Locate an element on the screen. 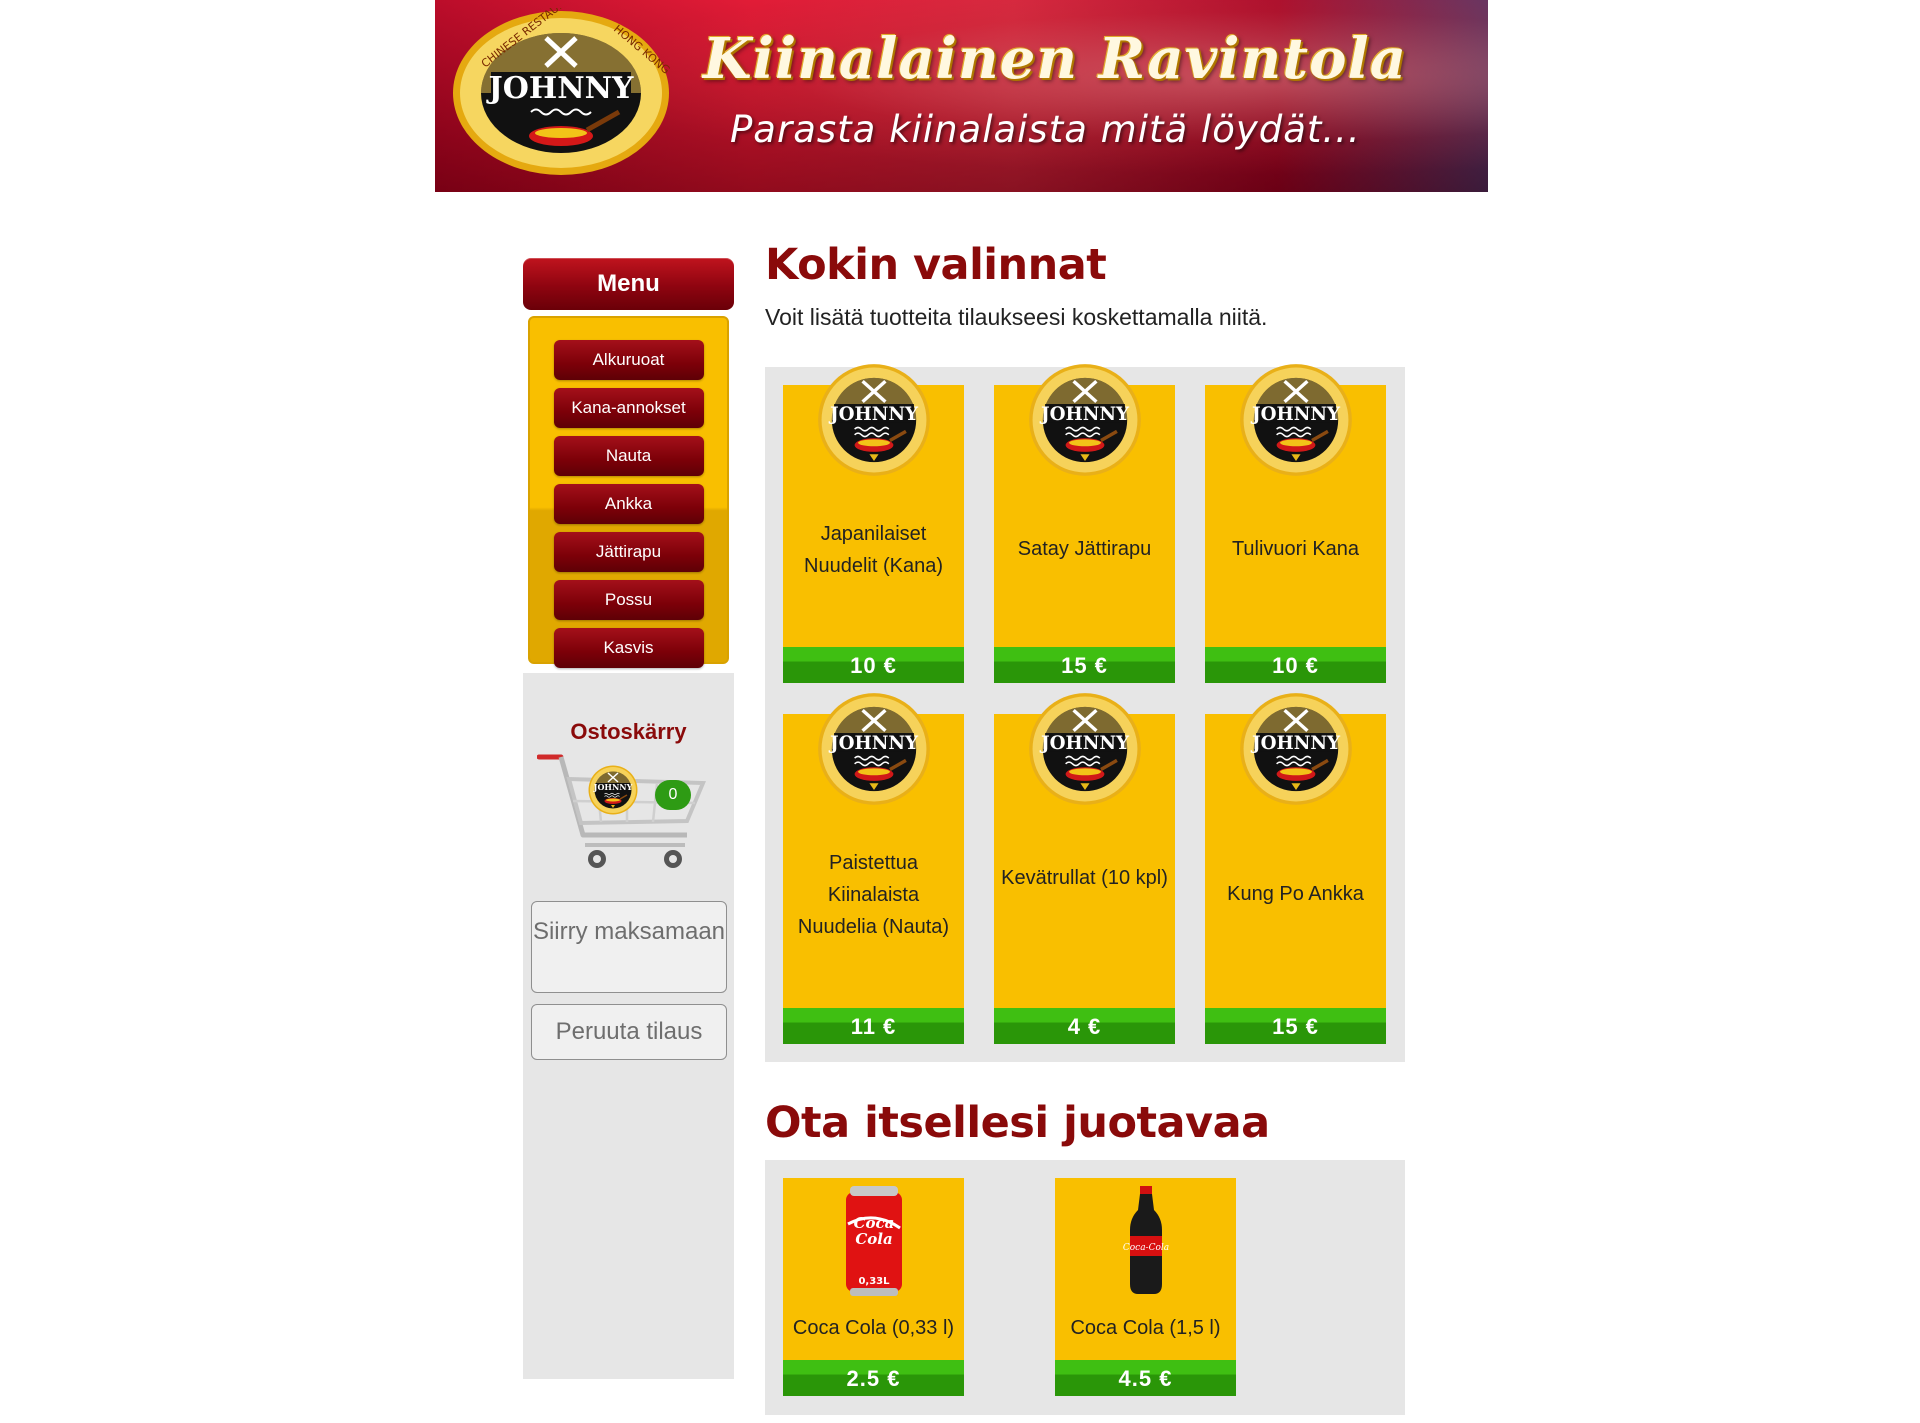 This screenshot has height=1423, width=1920. product-card: Japanilaiset Nuudelit (Kana) 10 € is located at coordinates (873, 523).